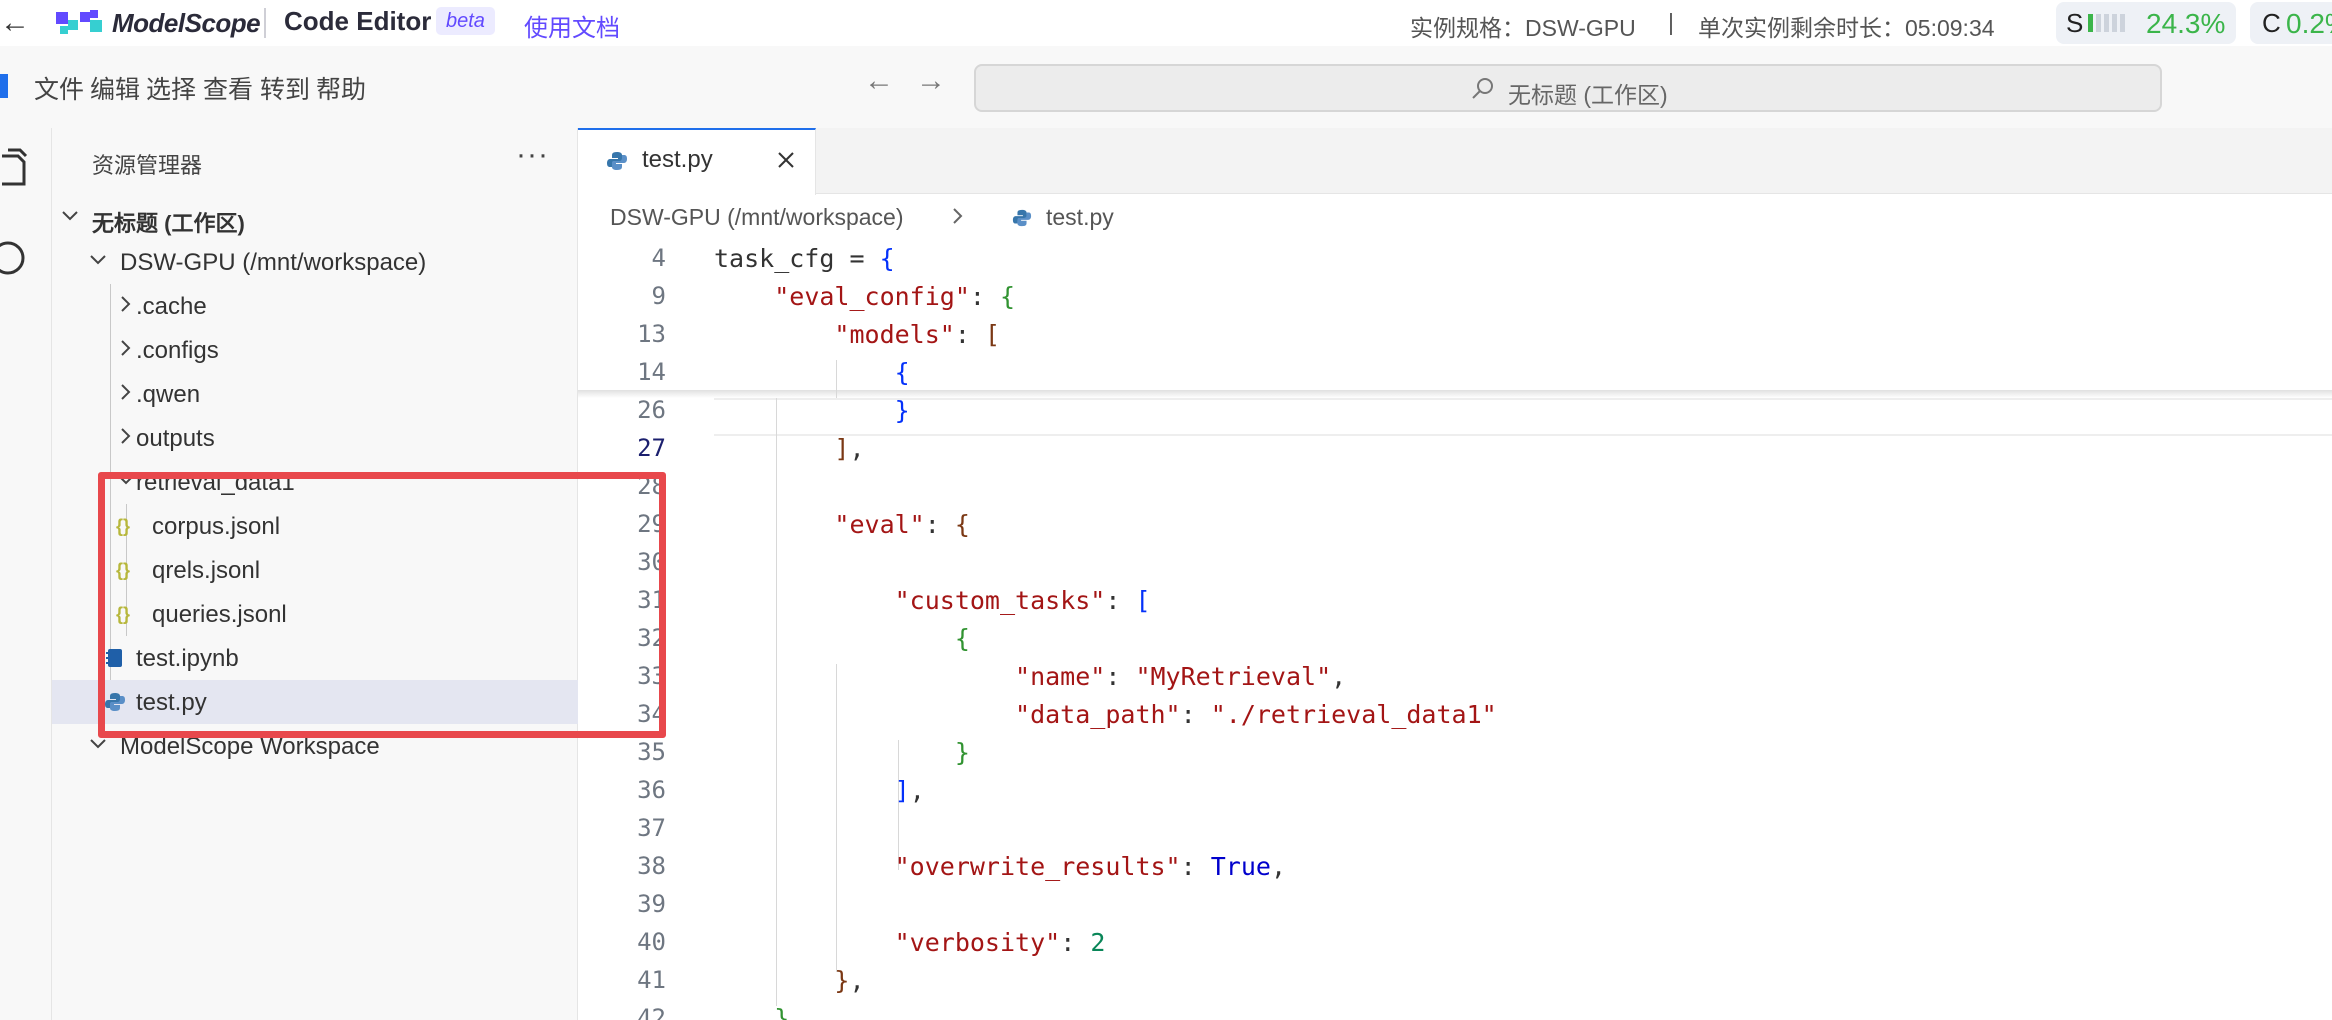 Image resolution: width=2332 pixels, height=1020 pixels. What do you see at coordinates (651, 676) in the screenshot?
I see `line-number: 33` at bounding box center [651, 676].